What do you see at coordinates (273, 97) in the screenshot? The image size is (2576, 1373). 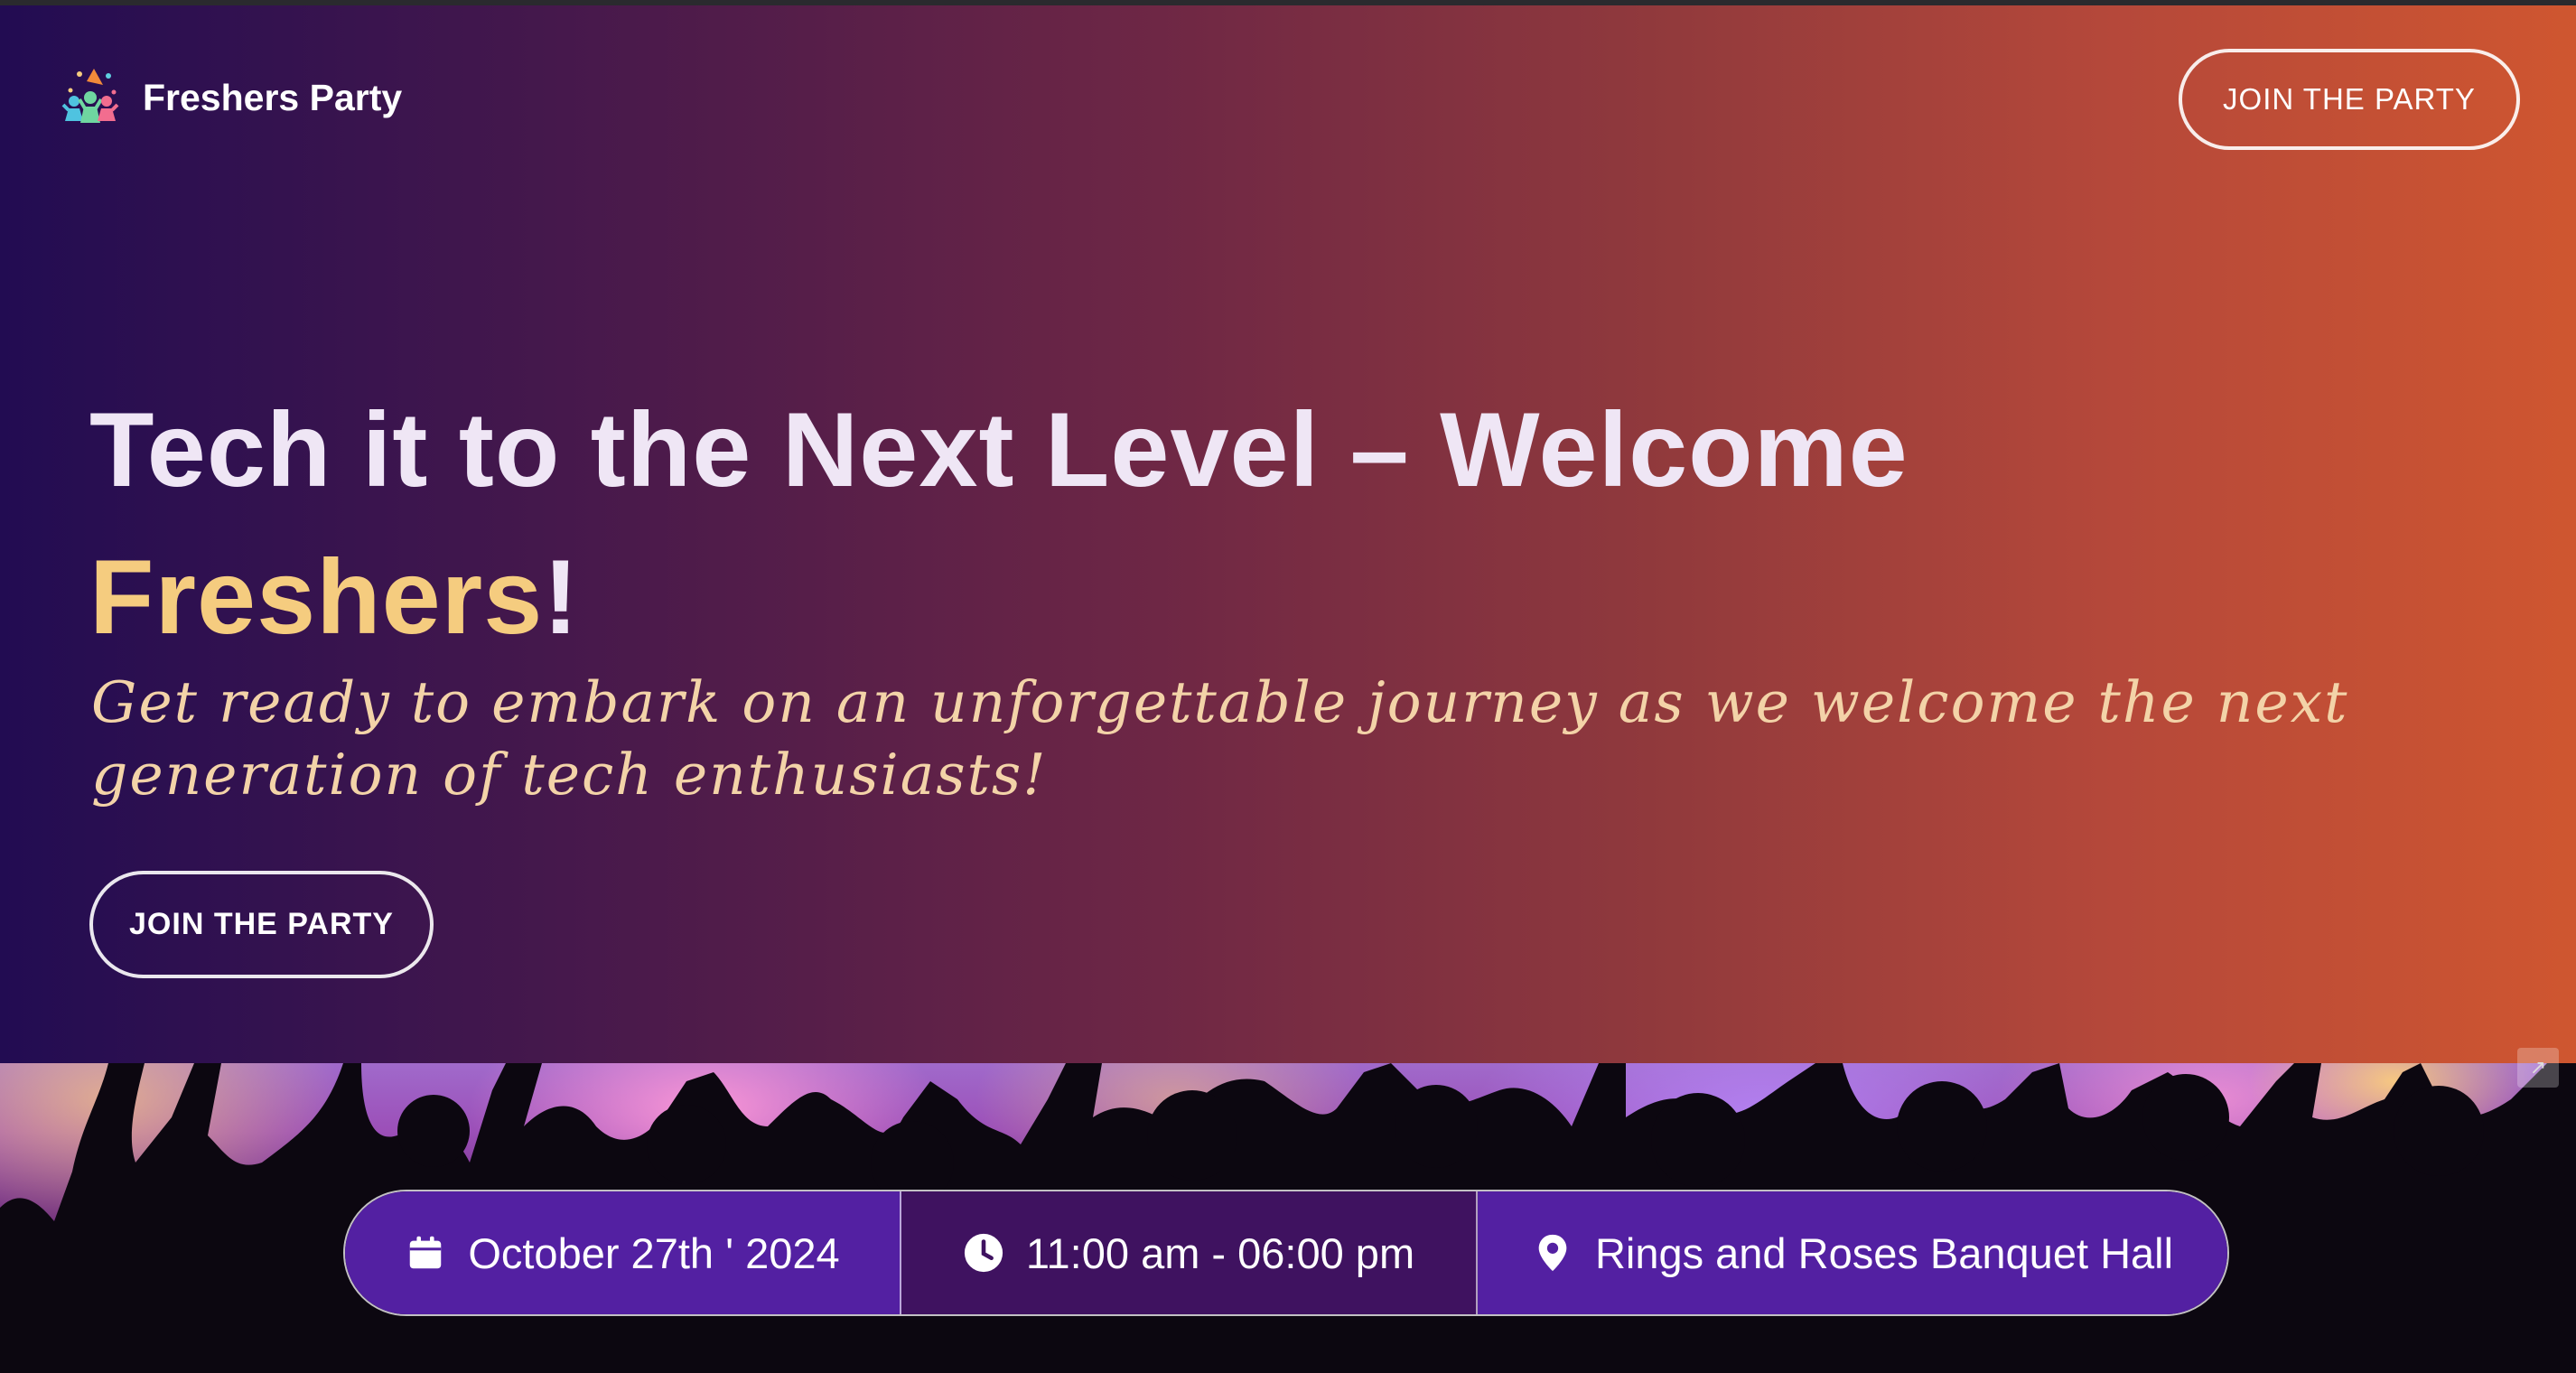 I see `brand-name: Freshers Party` at bounding box center [273, 97].